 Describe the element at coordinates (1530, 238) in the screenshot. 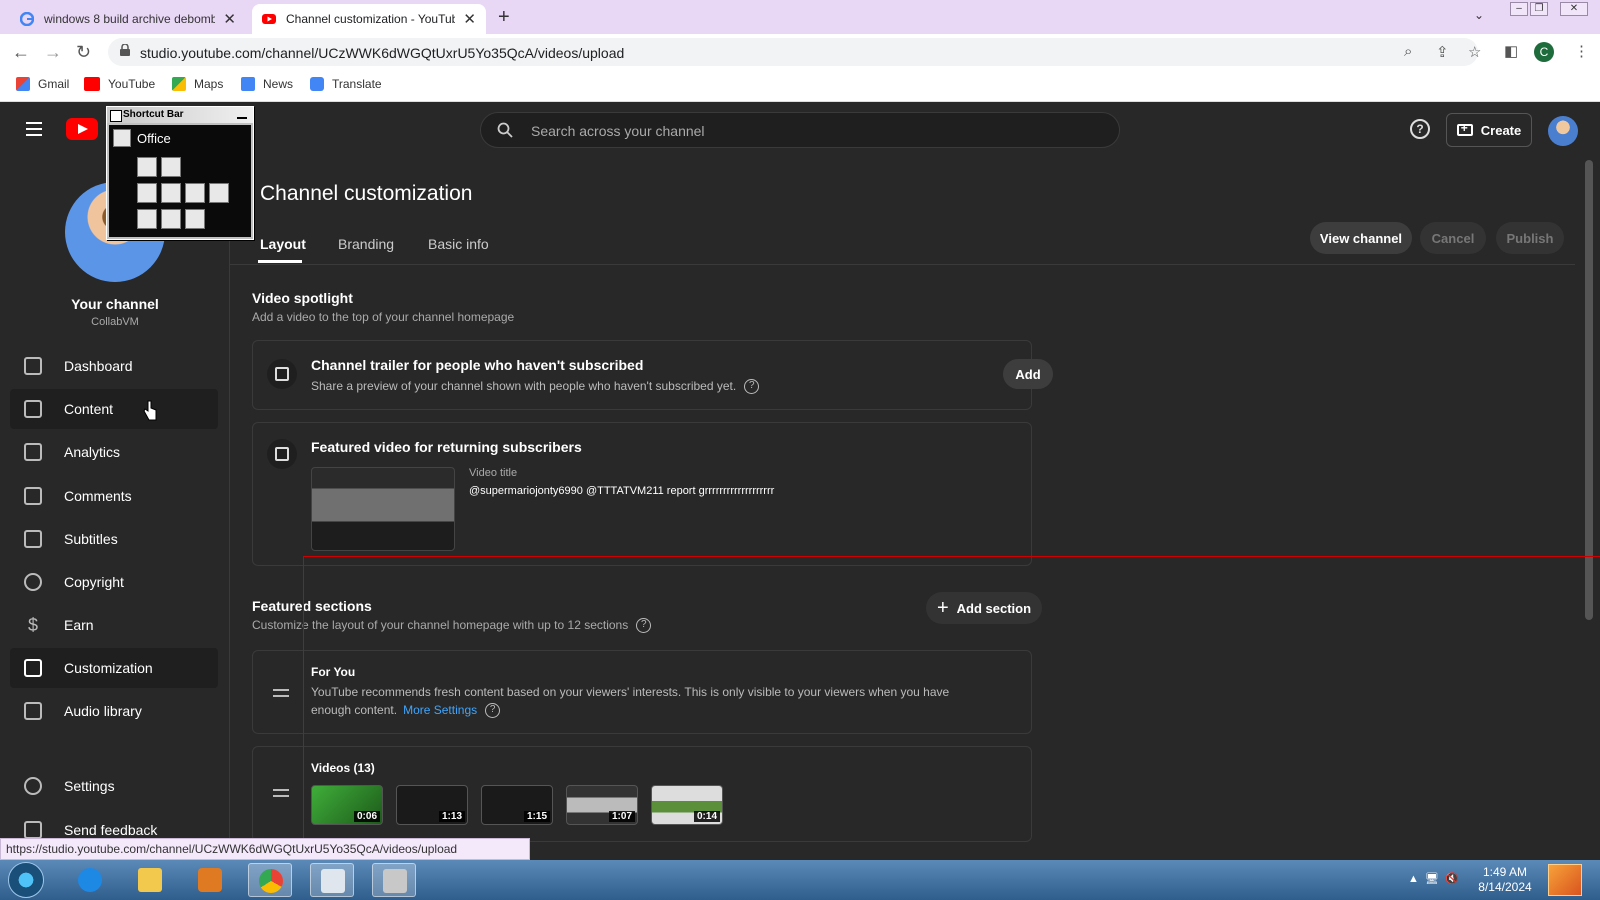

I see `publish-button: Publish` at that location.